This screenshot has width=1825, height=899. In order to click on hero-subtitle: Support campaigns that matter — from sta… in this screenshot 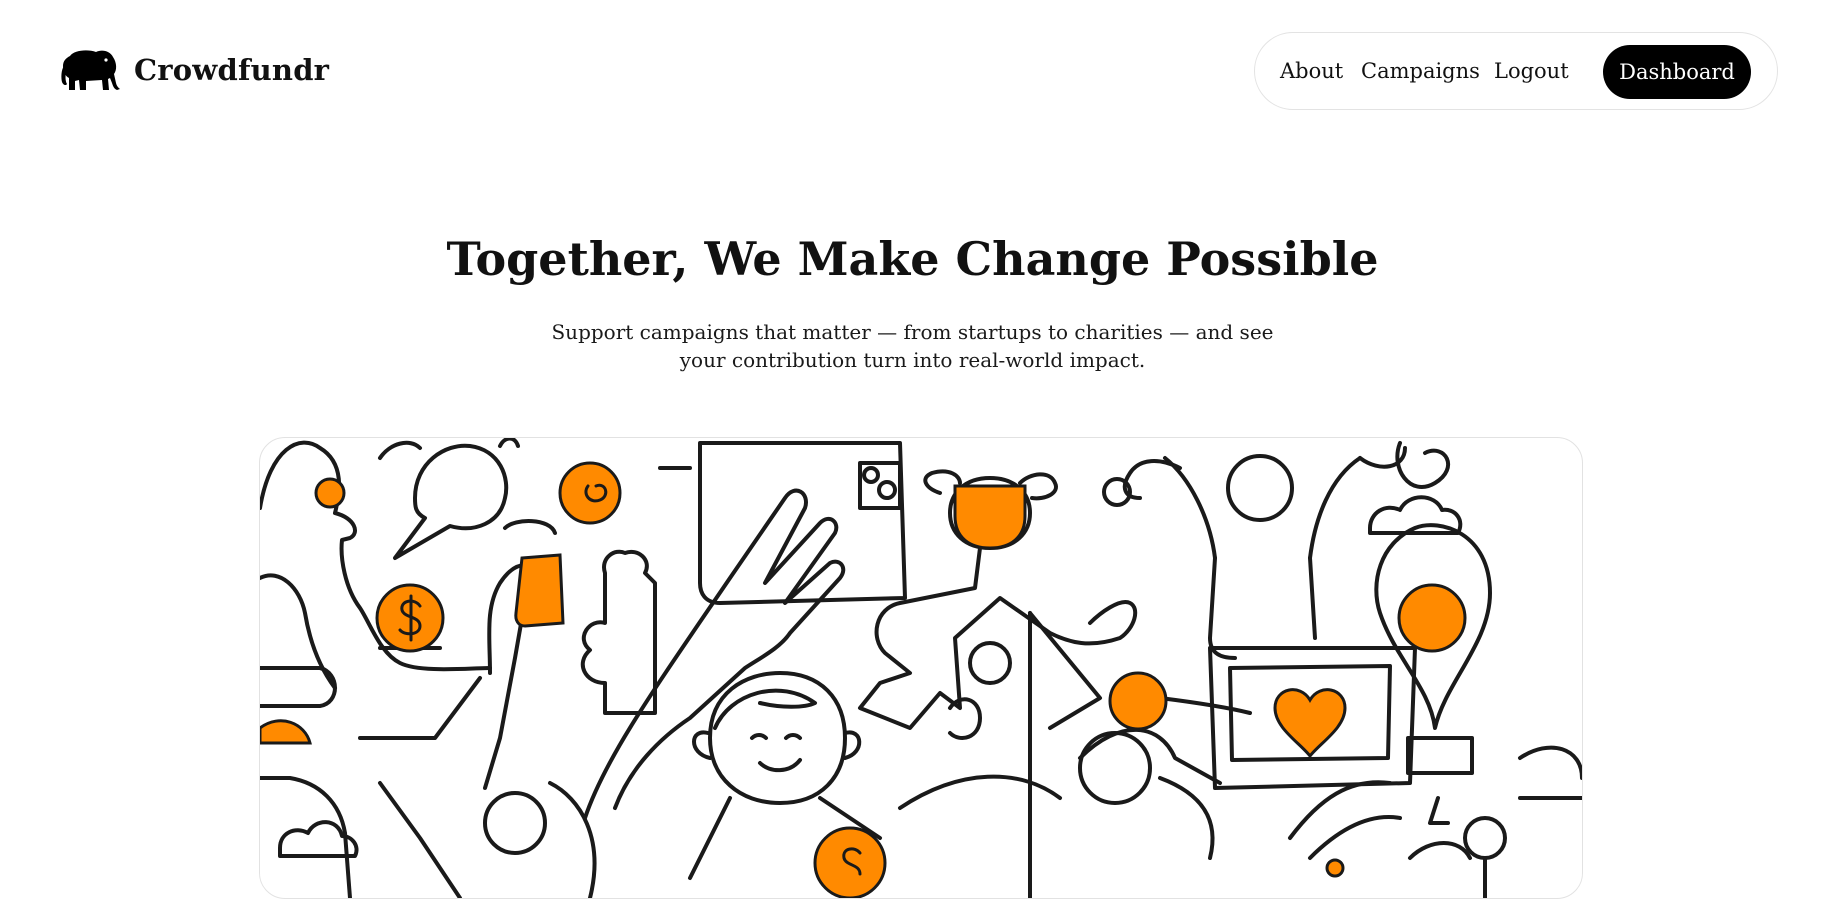, I will do `click(912, 346)`.